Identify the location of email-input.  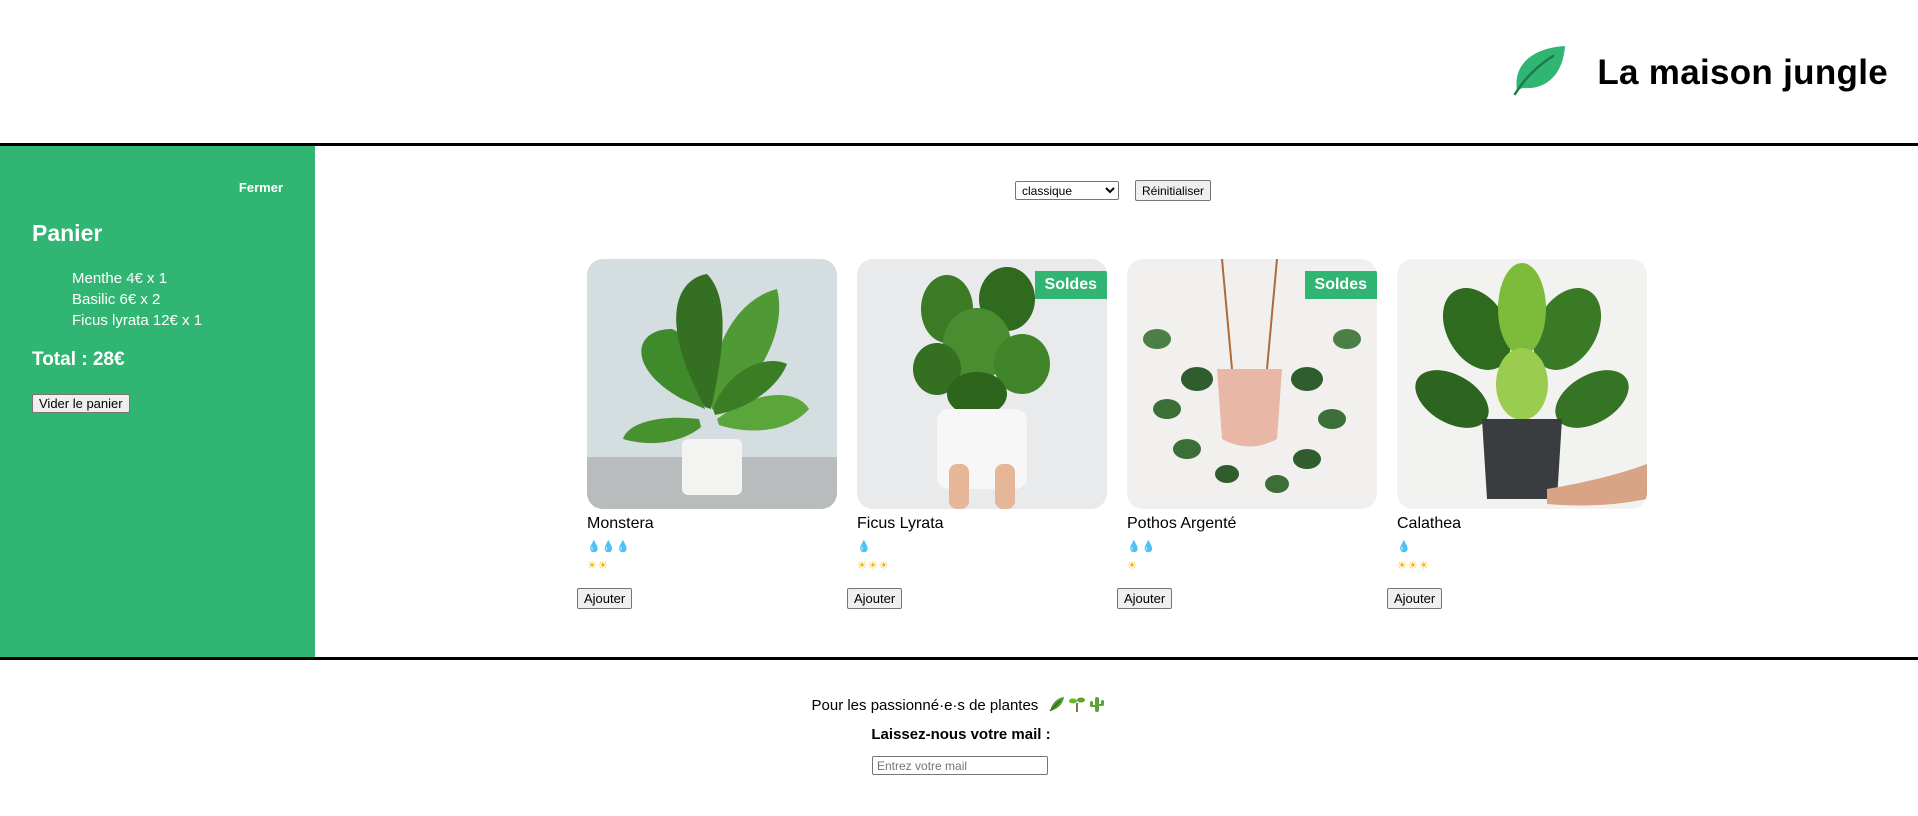
(960, 765).